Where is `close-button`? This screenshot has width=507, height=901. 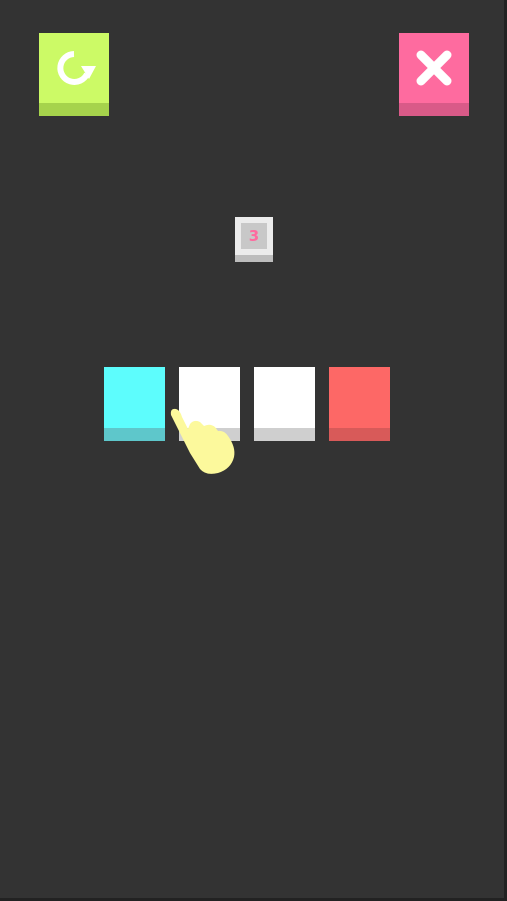 close-button is located at coordinates (434, 74).